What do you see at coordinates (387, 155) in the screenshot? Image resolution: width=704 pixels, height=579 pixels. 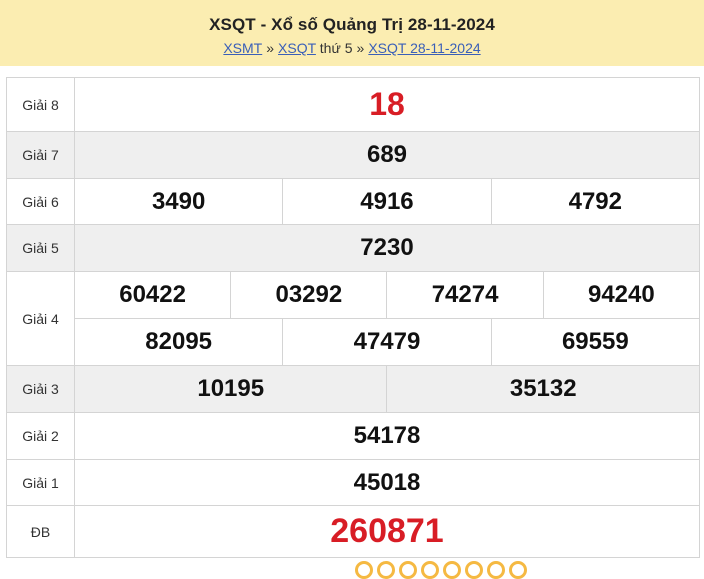 I see `prize-number: 689` at bounding box center [387, 155].